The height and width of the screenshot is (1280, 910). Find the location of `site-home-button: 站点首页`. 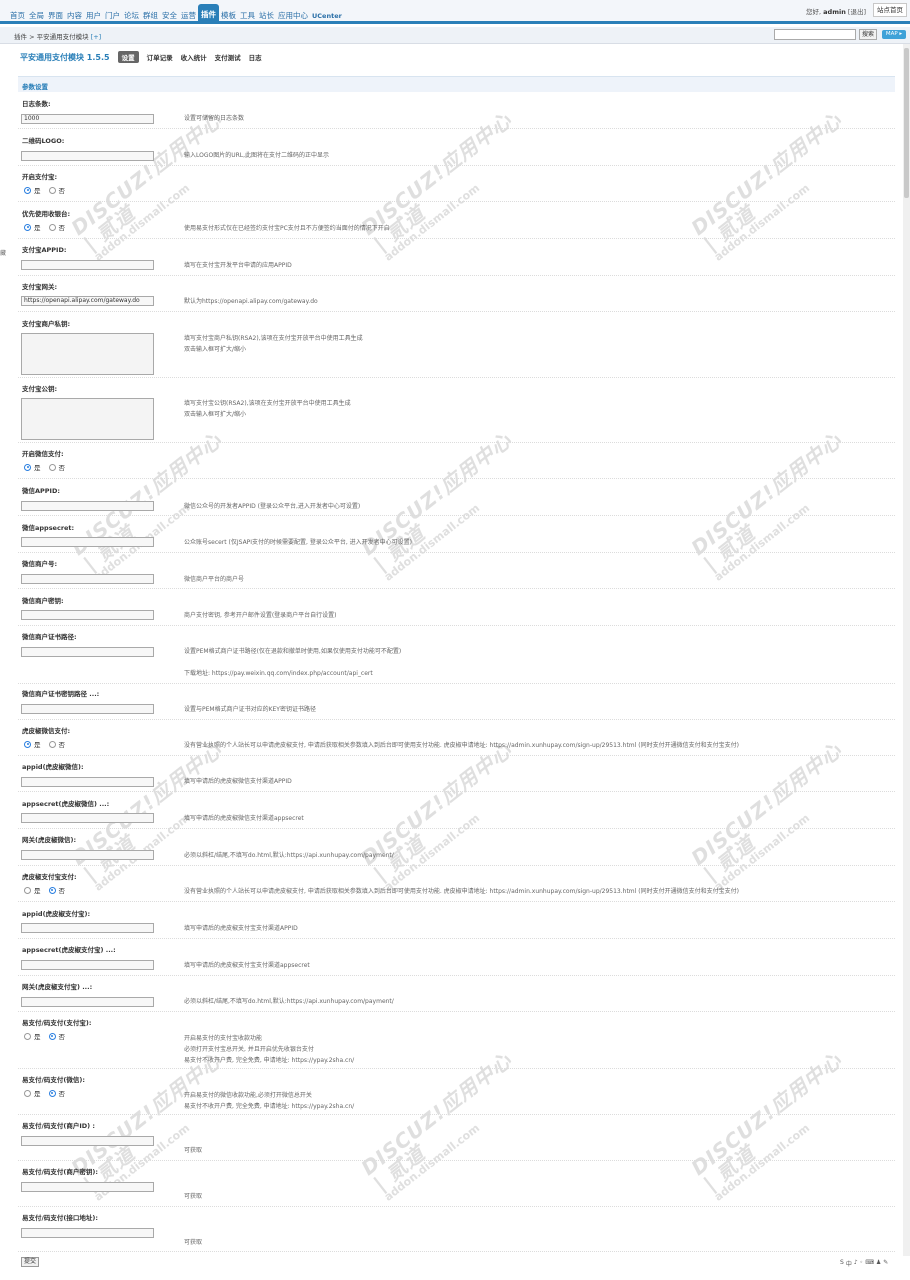

site-home-button: 站点首页 is located at coordinates (890, 10).